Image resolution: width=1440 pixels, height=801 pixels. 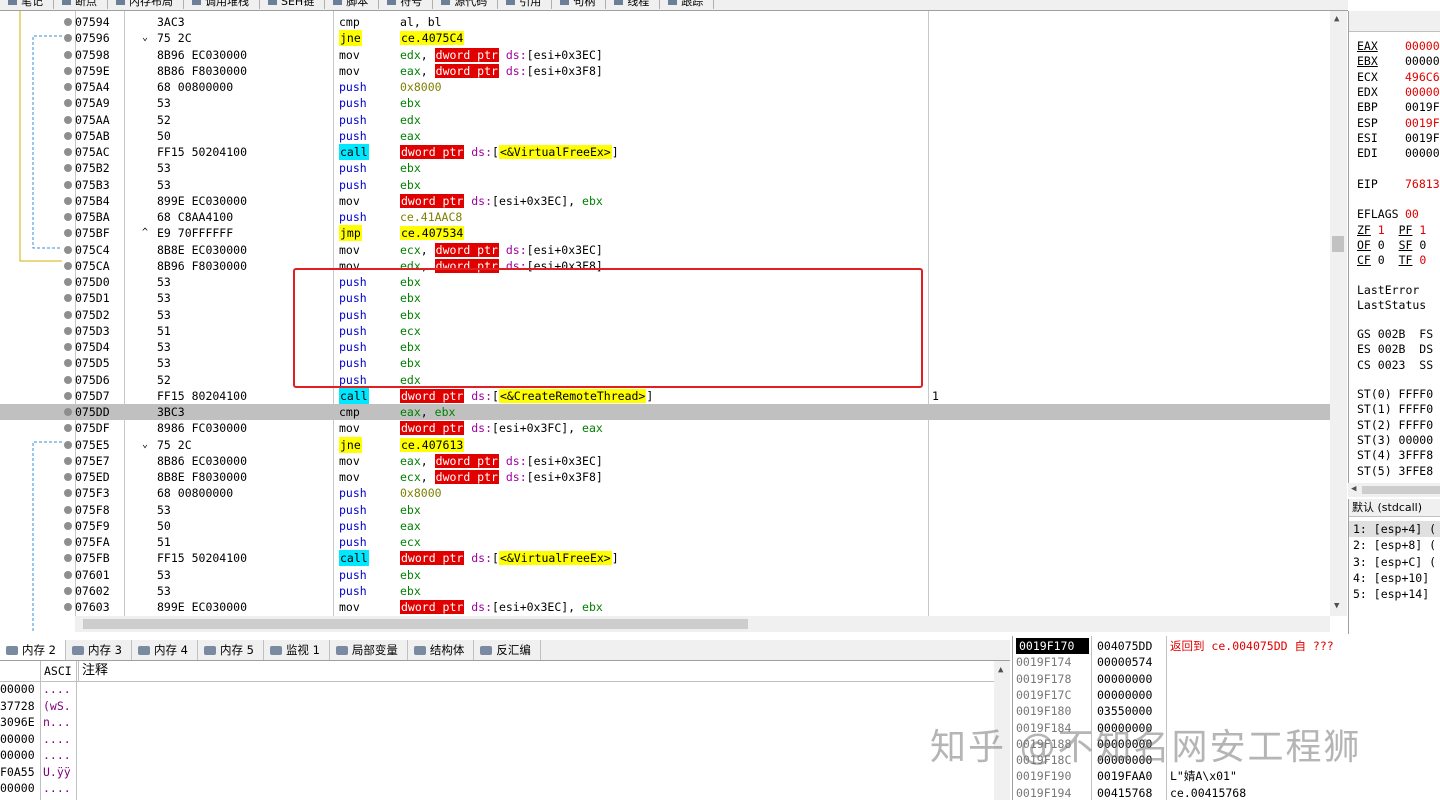 What do you see at coordinates (1398, 46) in the screenshot?
I see `register-row: EAX 00000` at bounding box center [1398, 46].